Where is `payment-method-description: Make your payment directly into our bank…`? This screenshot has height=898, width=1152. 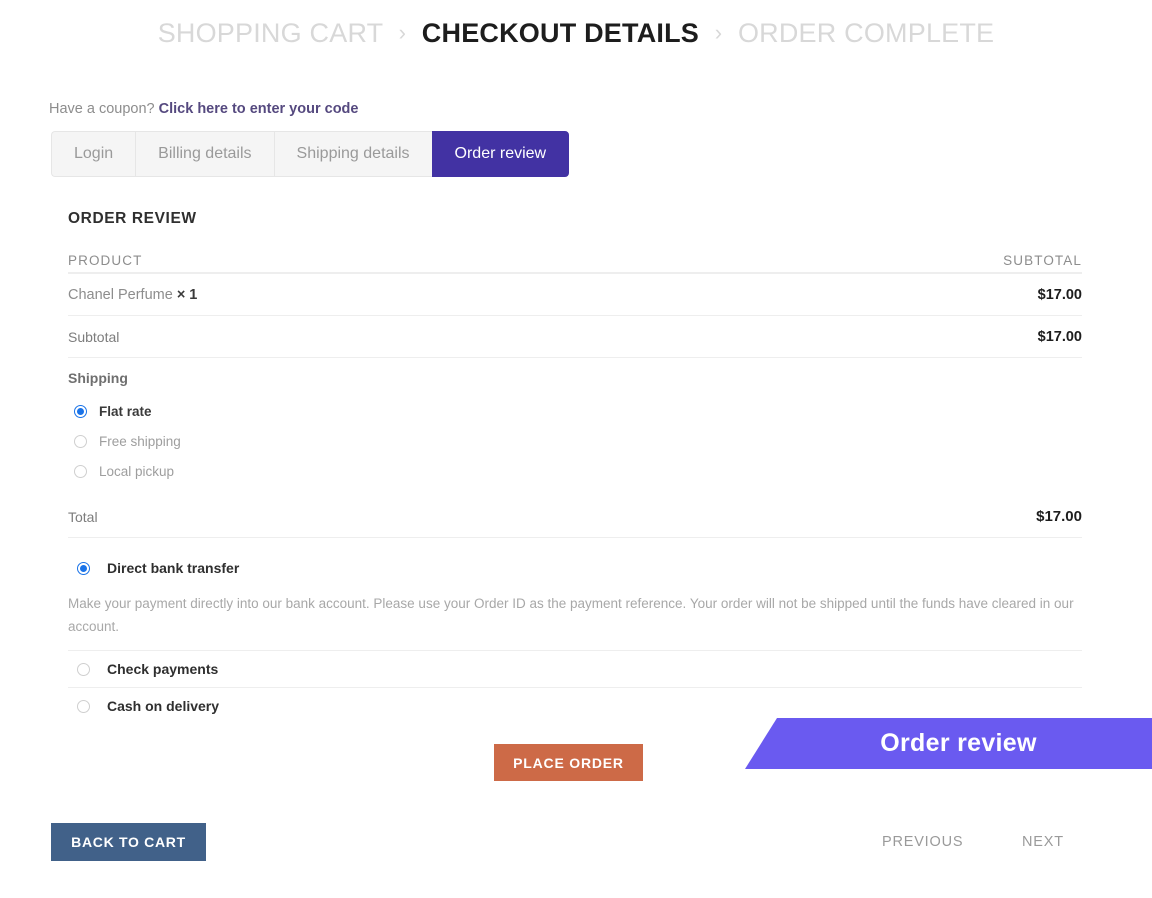 payment-method-description: Make your payment directly into our bank… is located at coordinates (575, 618).